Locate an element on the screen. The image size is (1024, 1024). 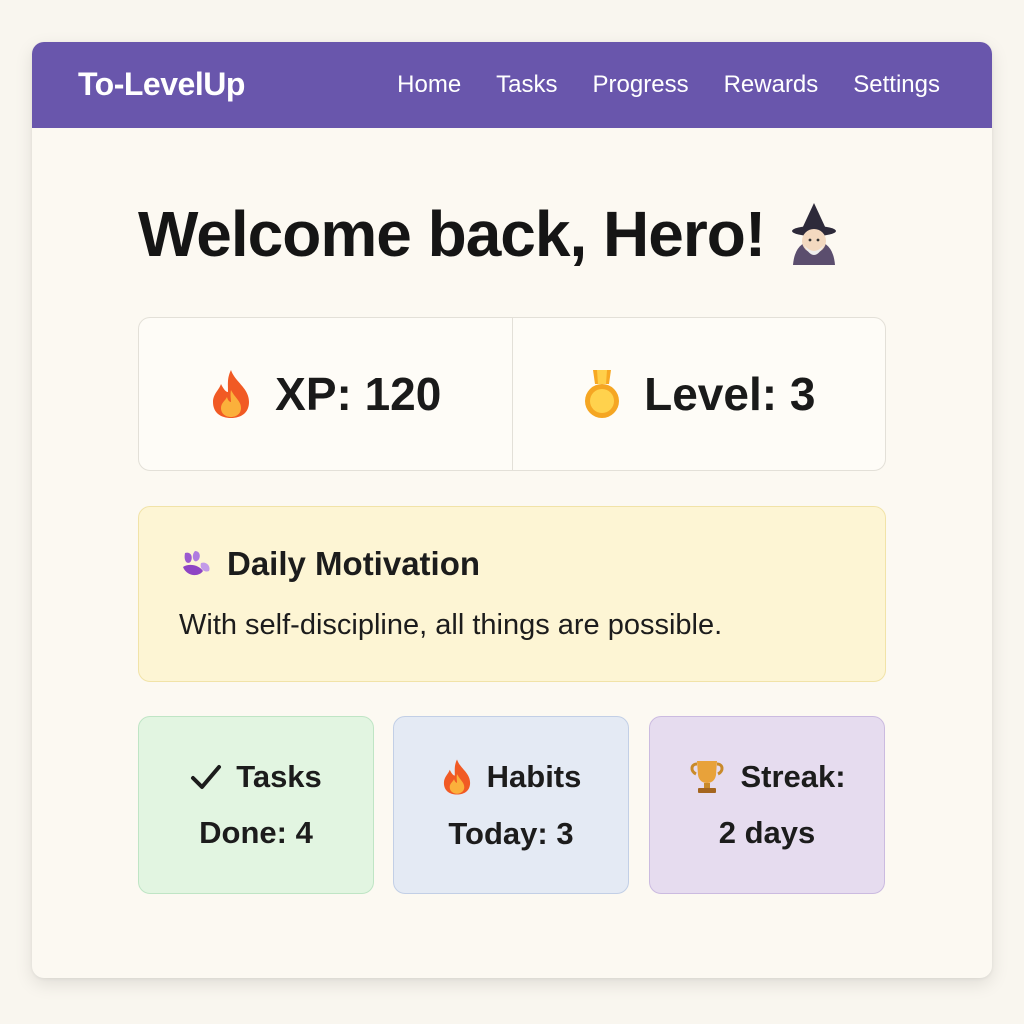
nav-link-home: Home is located at coordinates (429, 85).